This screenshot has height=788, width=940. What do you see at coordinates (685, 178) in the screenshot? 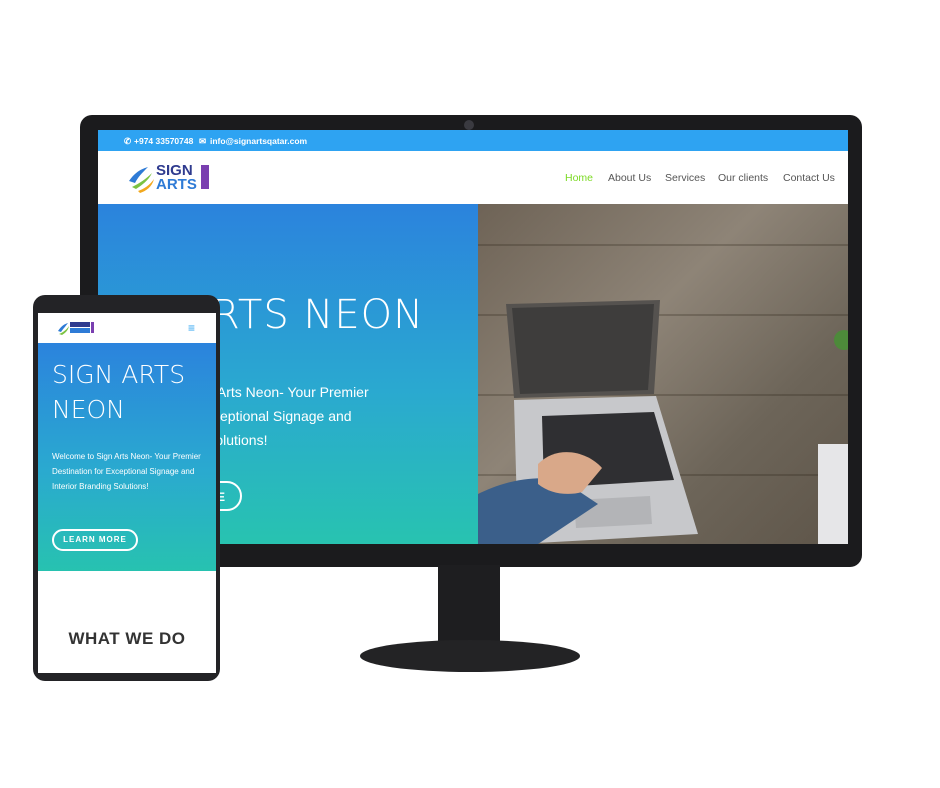
I see `nav-services: Services` at bounding box center [685, 178].